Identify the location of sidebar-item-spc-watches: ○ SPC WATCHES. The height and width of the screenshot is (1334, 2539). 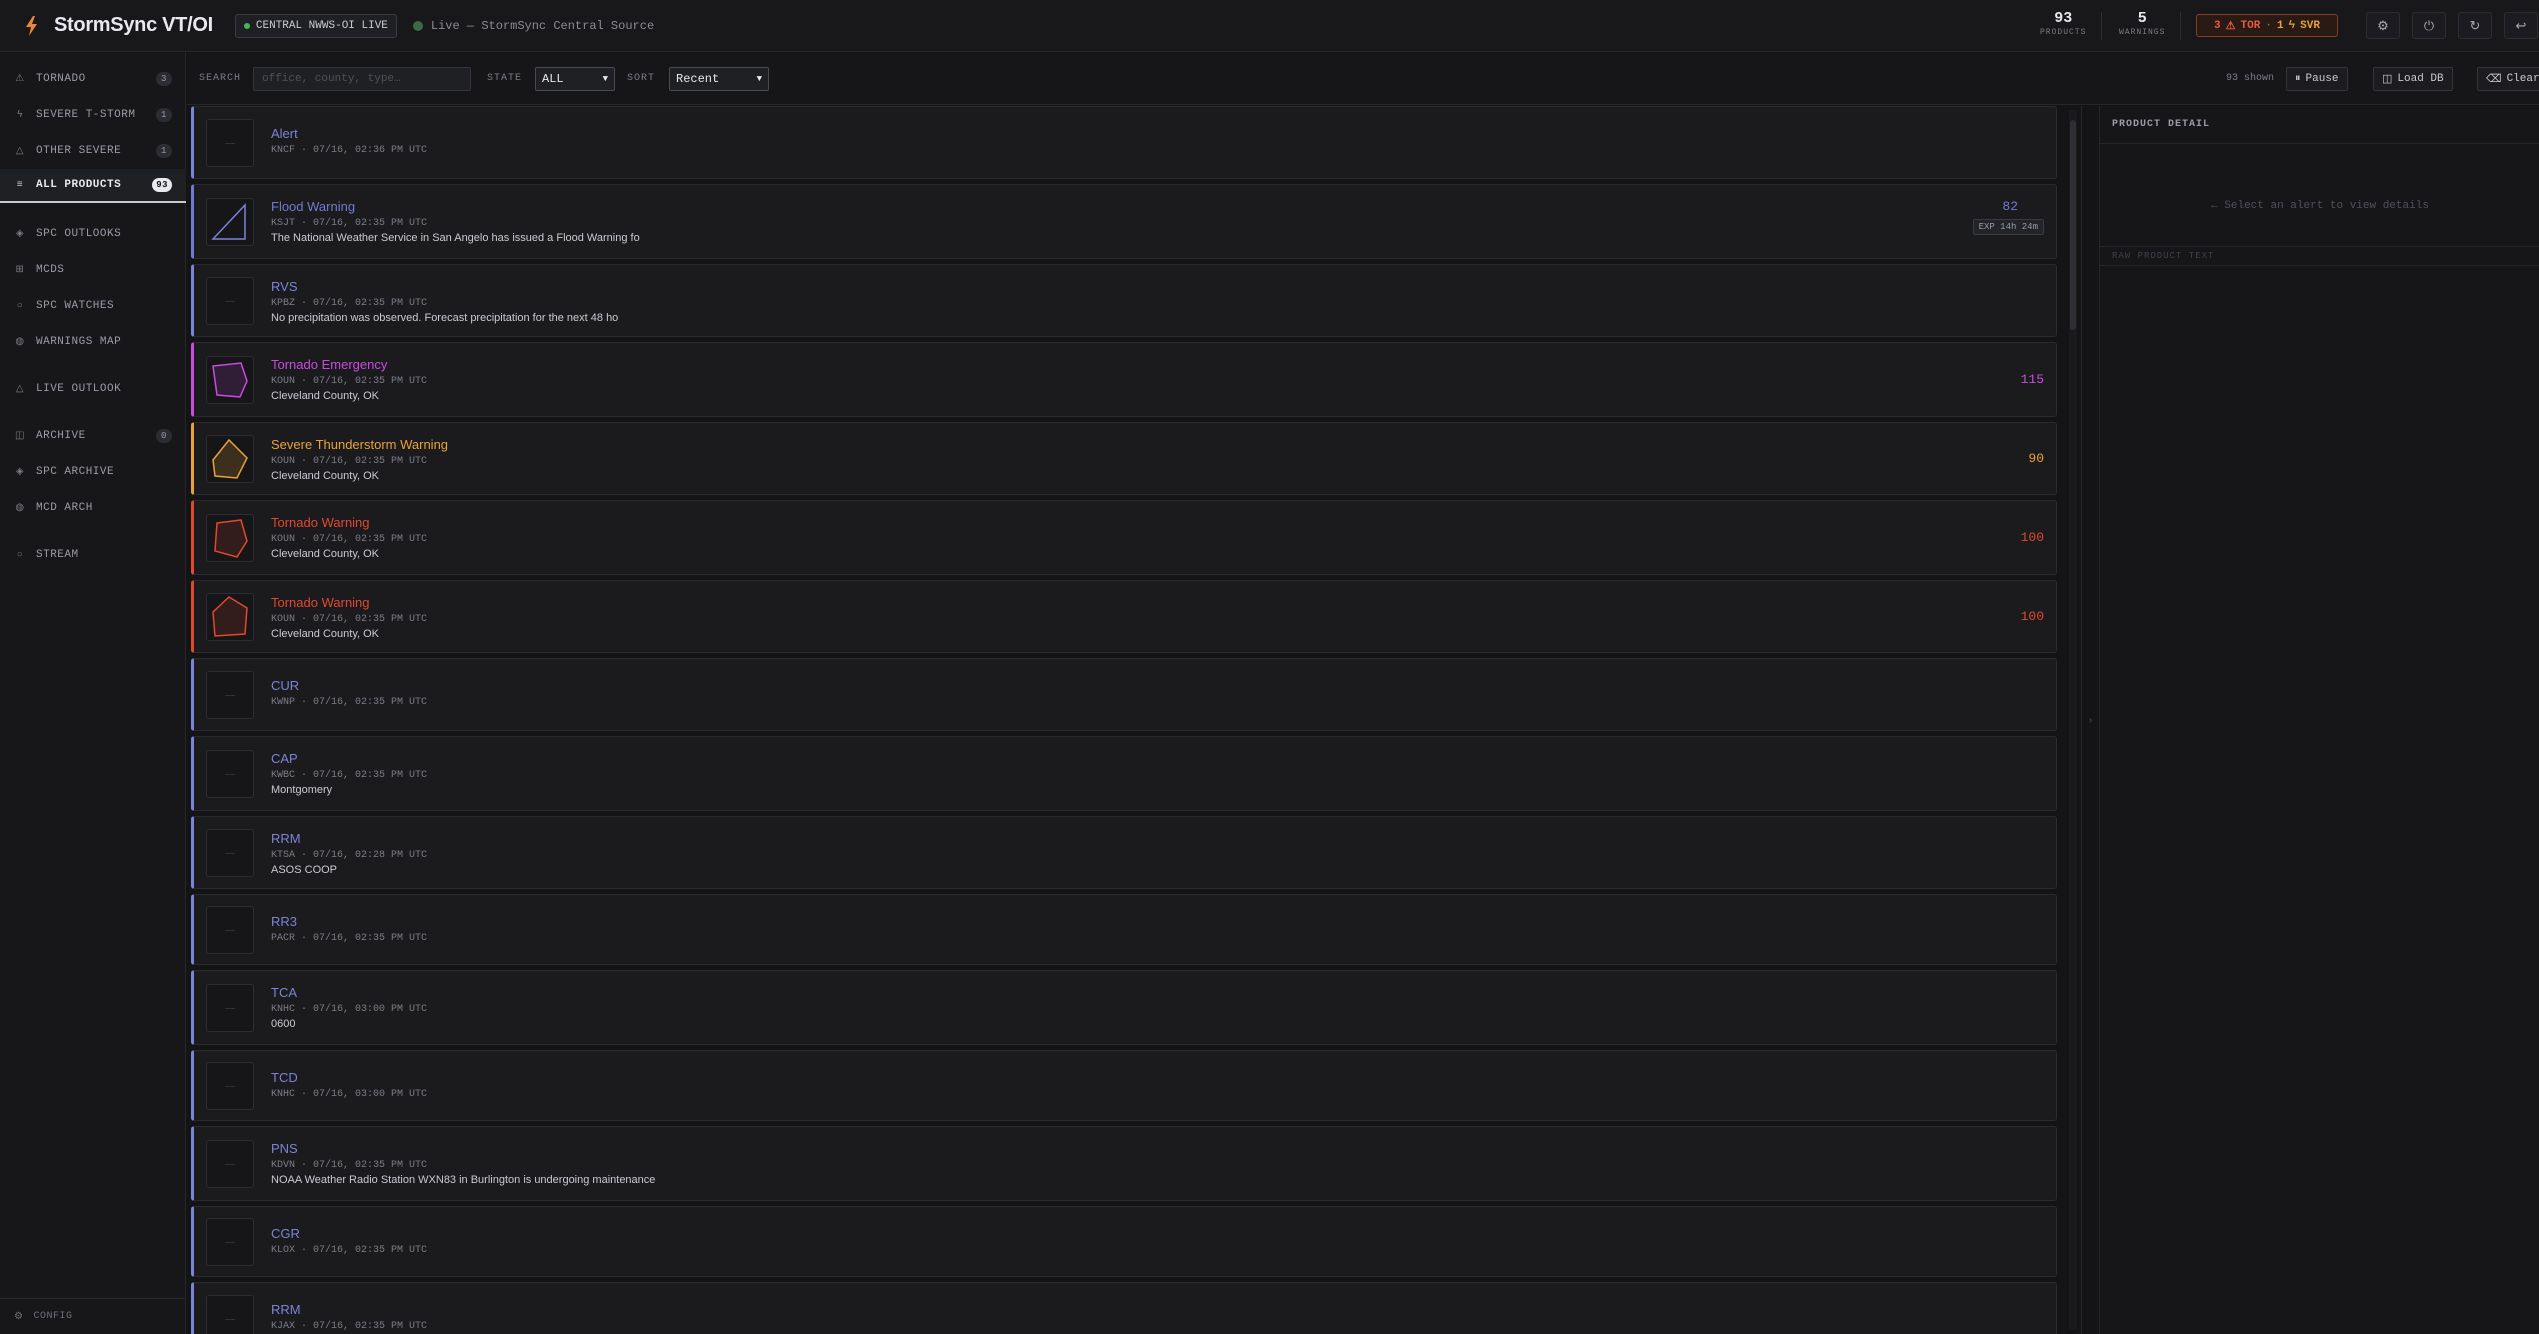
(93, 306).